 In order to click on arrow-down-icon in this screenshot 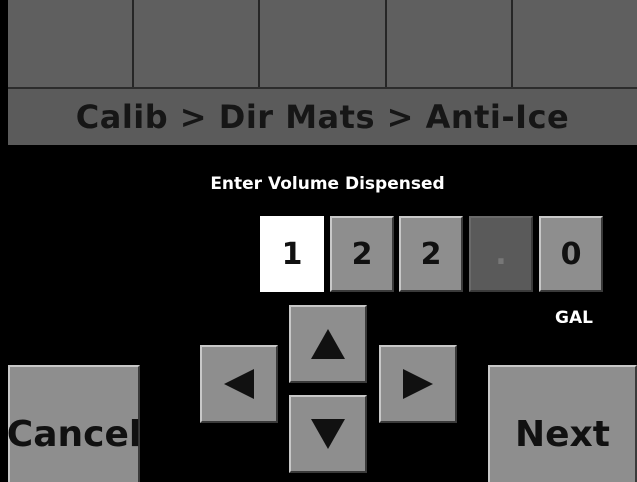, I will do `click(328, 434)`.